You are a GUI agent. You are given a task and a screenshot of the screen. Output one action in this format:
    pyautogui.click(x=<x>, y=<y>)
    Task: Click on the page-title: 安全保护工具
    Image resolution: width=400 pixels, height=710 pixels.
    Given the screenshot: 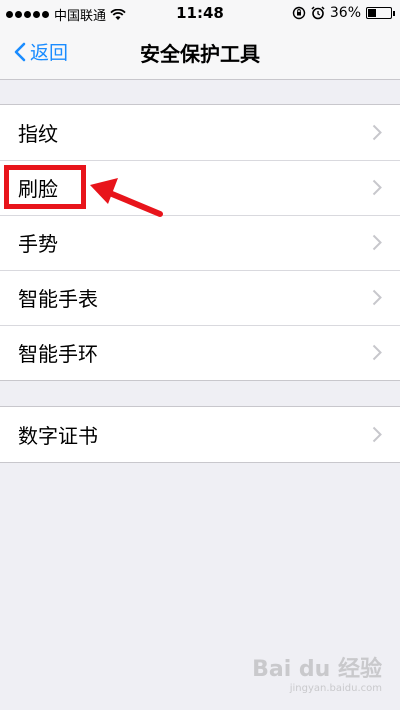 What is the action you would take?
    pyautogui.click(x=200, y=54)
    